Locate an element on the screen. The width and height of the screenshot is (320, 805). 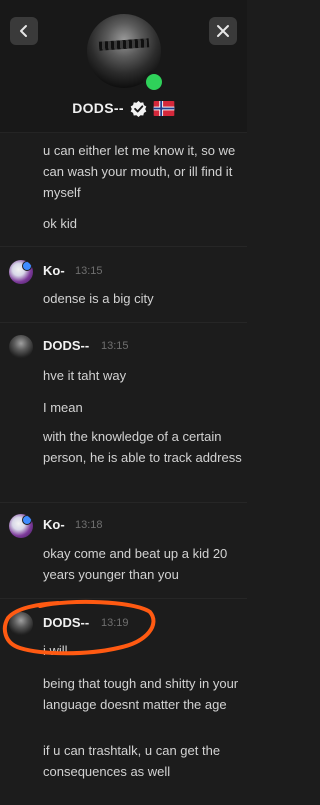
message-text: odense is a big city is located at coordinates (98, 298).